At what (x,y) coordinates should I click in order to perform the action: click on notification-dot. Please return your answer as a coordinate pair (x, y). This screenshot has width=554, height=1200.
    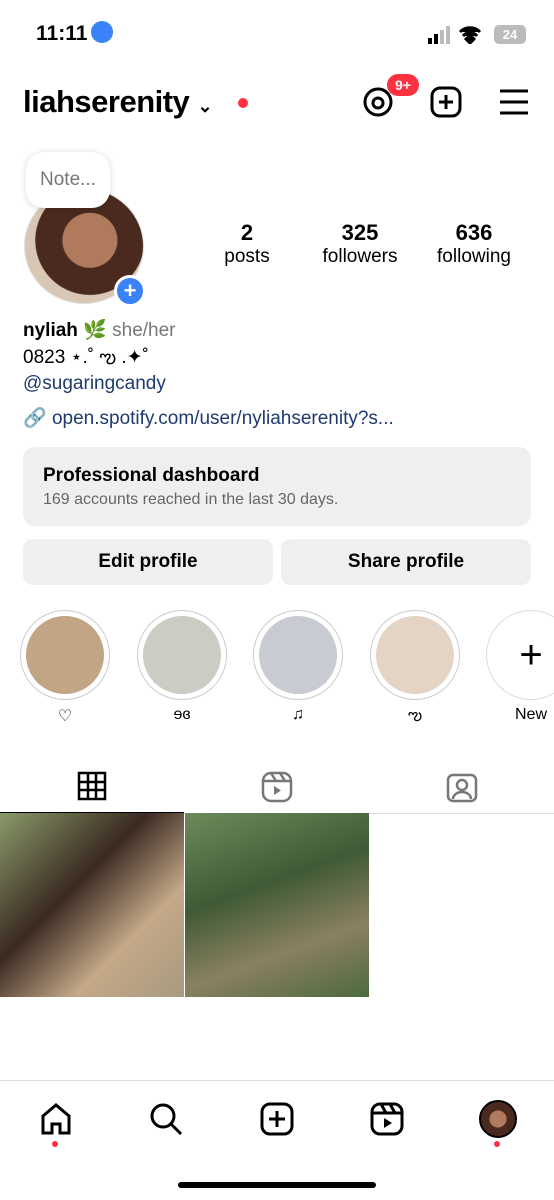
    Looking at the image, I should click on (243, 103).